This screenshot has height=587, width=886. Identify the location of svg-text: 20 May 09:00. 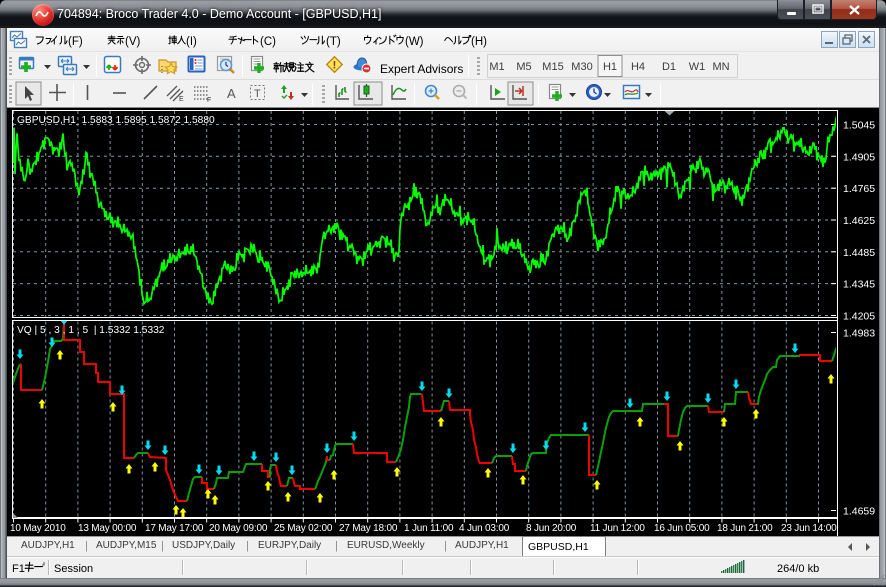
(238, 528).